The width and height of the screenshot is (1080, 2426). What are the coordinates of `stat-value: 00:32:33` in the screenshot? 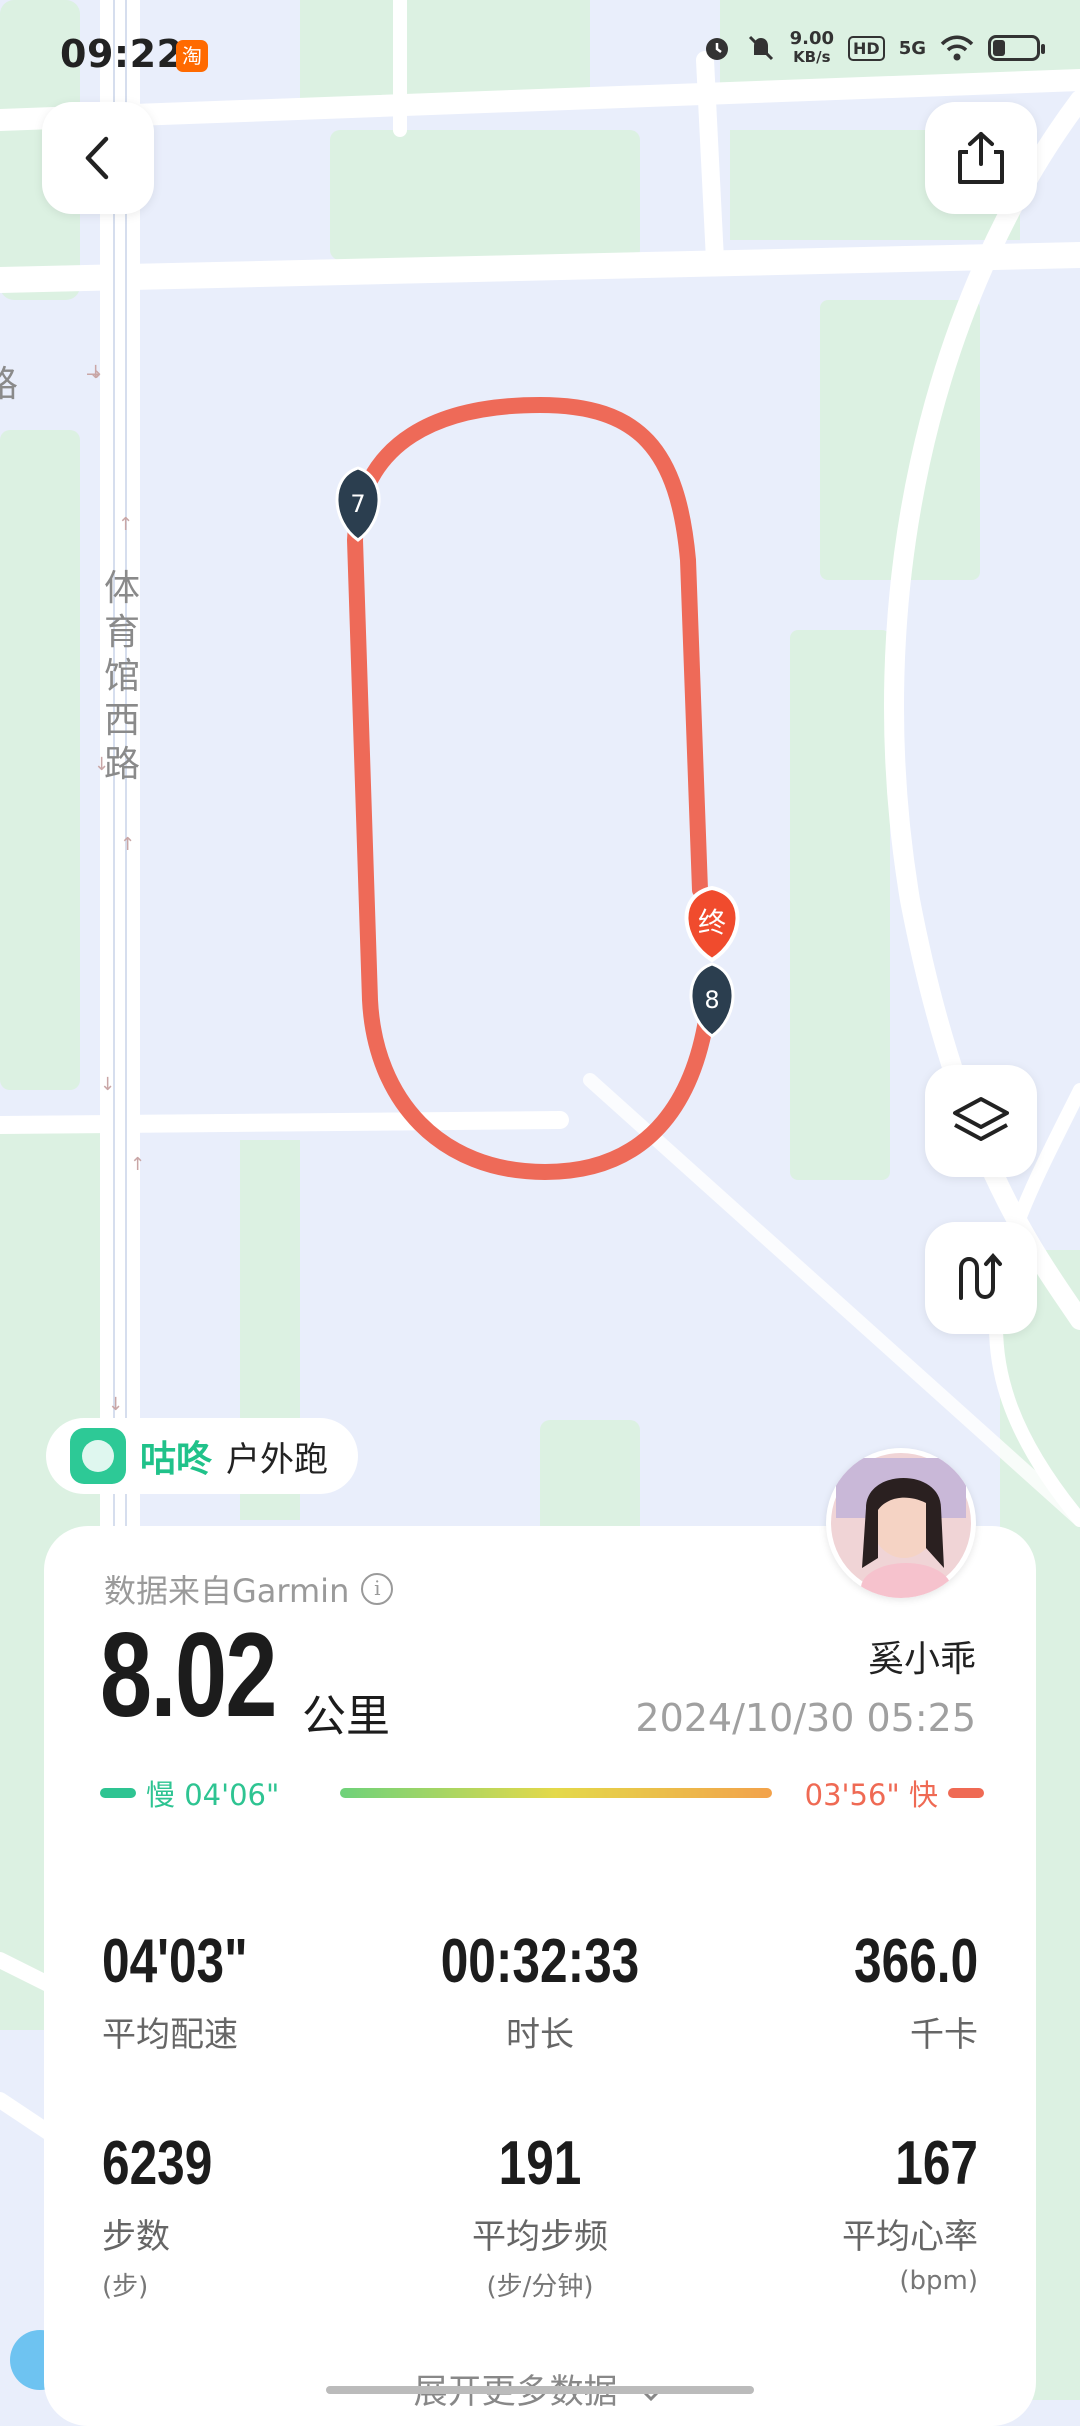 It's located at (540, 1961).